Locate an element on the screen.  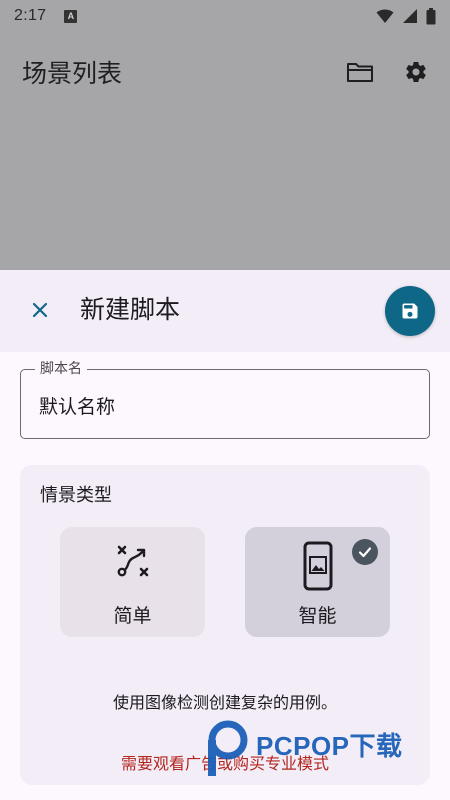
save-icon is located at coordinates (410, 311).